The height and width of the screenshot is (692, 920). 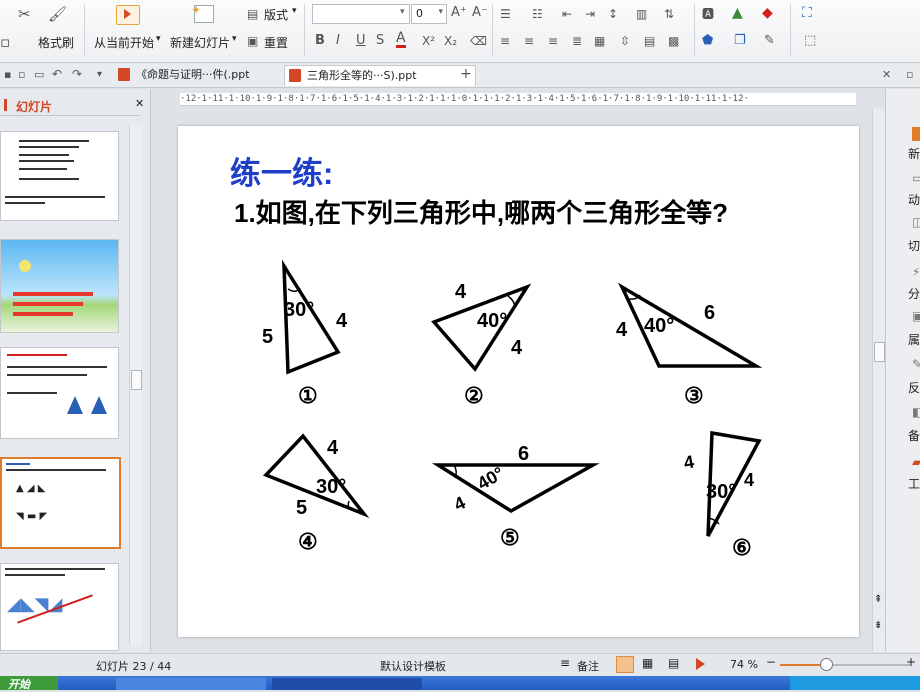 What do you see at coordinates (740, 41) in the screenshot?
I see `arrange-icon: ❐` at bounding box center [740, 41].